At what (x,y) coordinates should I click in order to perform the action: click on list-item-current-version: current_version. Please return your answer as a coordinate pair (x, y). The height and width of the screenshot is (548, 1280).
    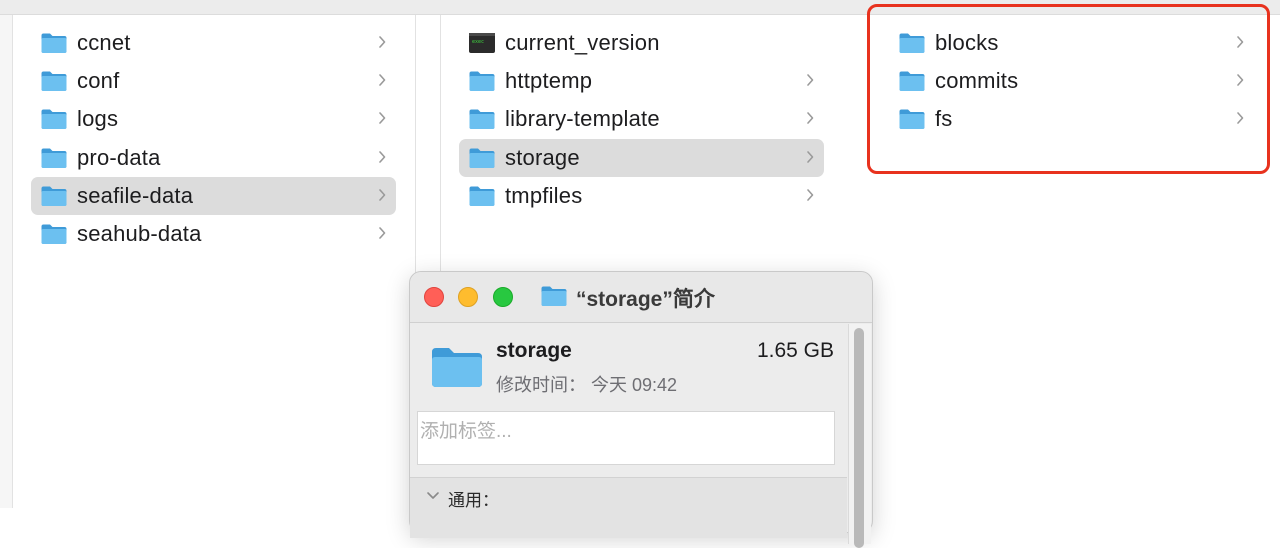
    Looking at the image, I should click on (641, 43).